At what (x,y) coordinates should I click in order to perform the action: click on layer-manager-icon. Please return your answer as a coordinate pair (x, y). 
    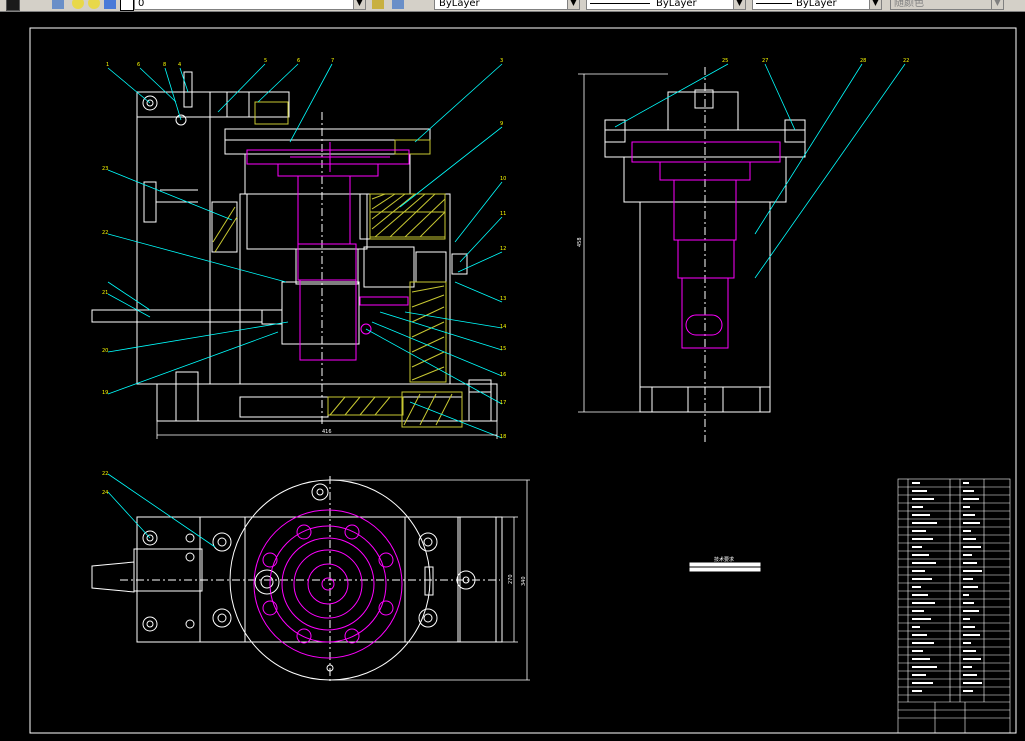
    Looking at the image, I should click on (13, 5).